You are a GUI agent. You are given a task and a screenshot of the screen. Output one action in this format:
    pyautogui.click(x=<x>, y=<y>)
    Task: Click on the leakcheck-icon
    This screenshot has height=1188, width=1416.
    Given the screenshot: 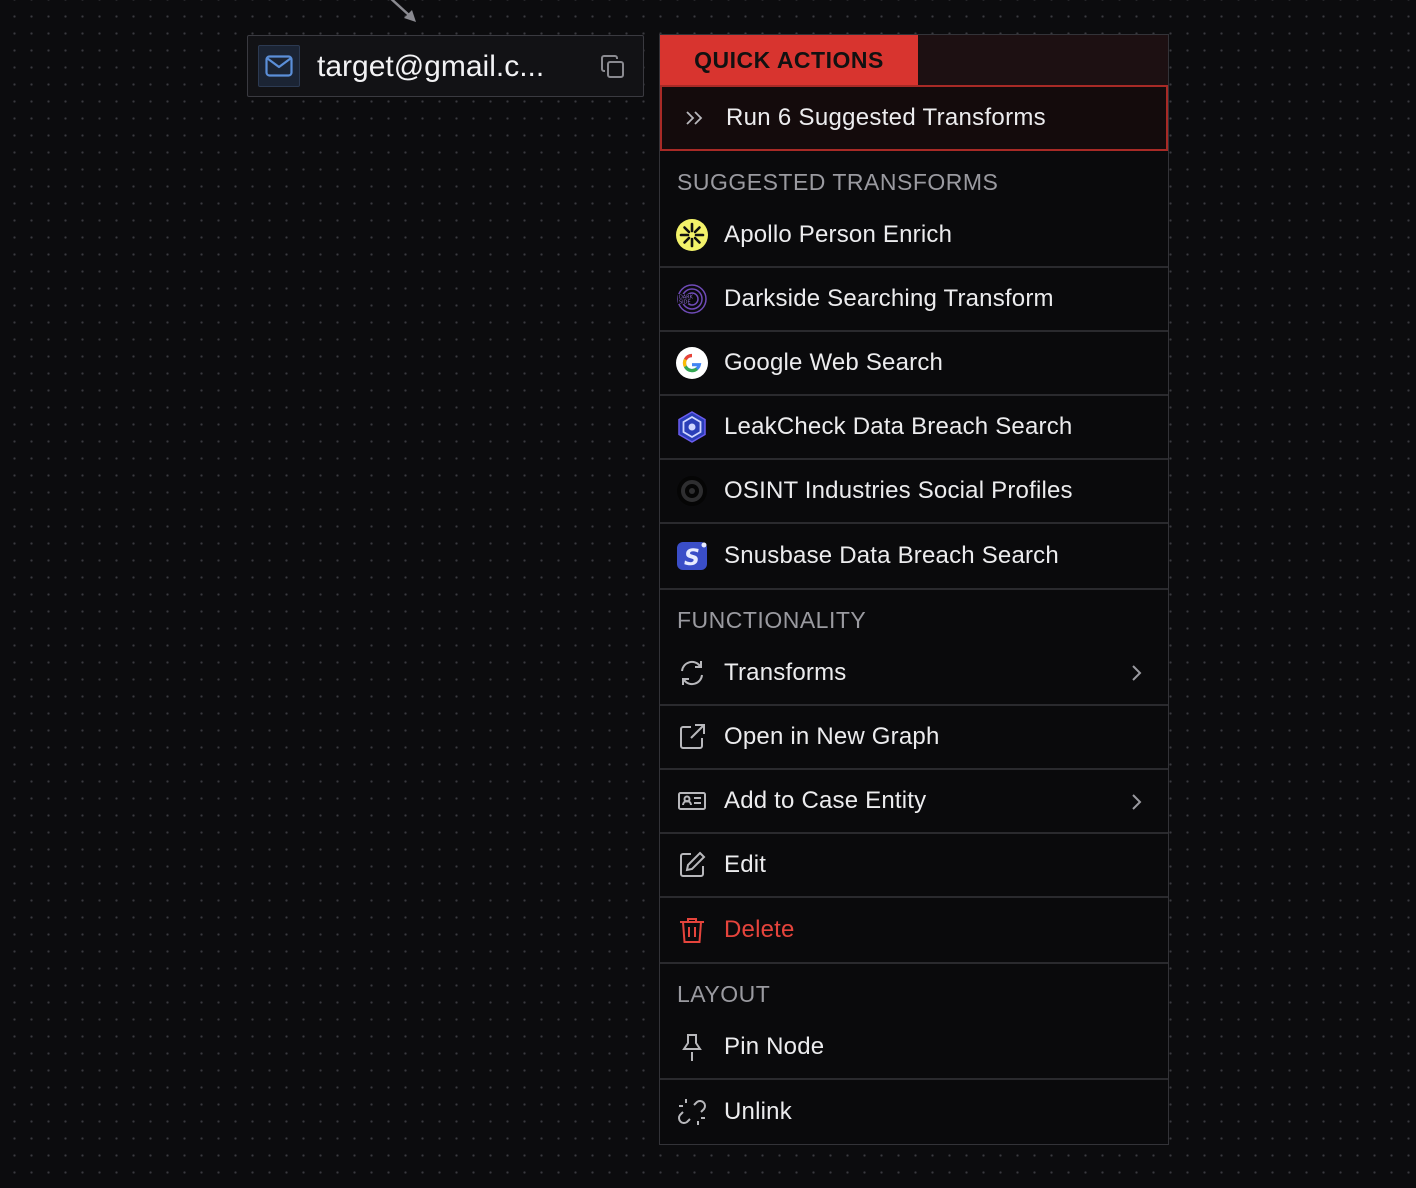 What is the action you would take?
    pyautogui.click(x=692, y=427)
    